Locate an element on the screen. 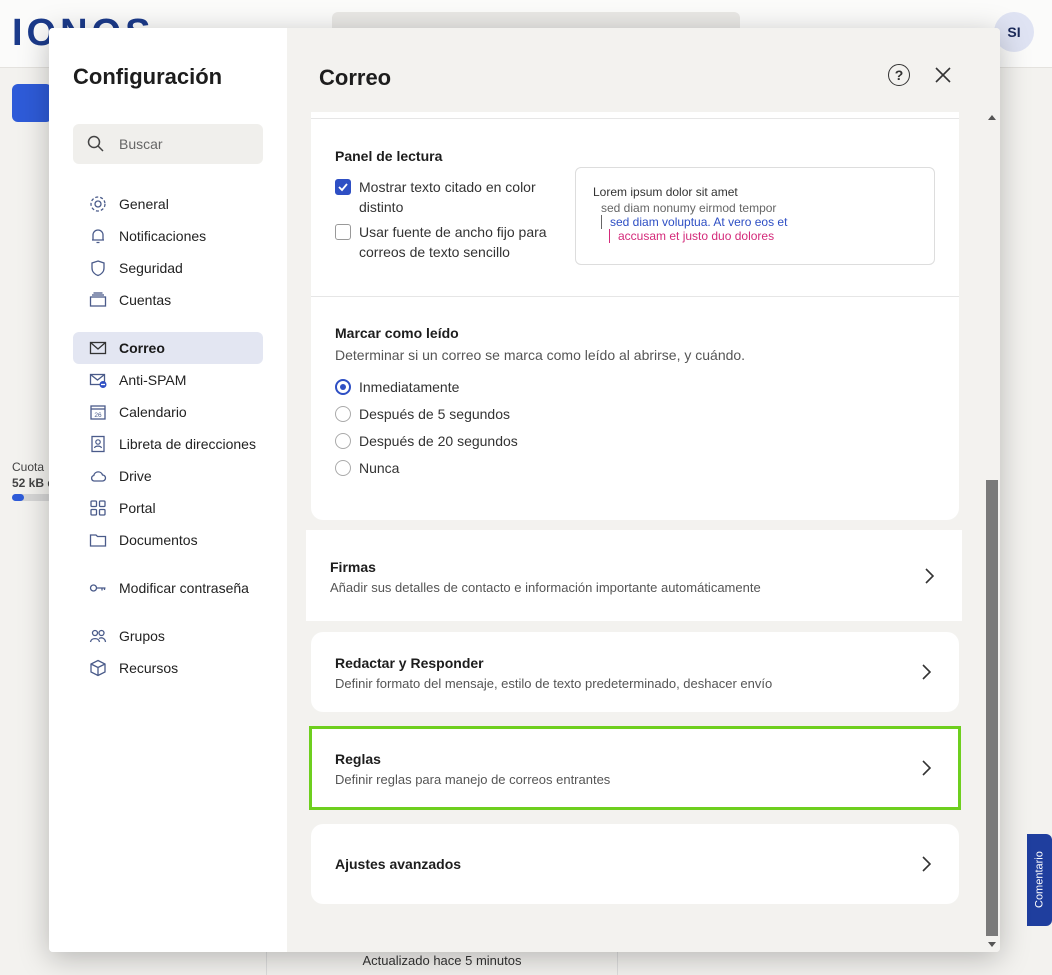 The height and width of the screenshot is (975, 1052). page-title: Correo is located at coordinates (355, 77).